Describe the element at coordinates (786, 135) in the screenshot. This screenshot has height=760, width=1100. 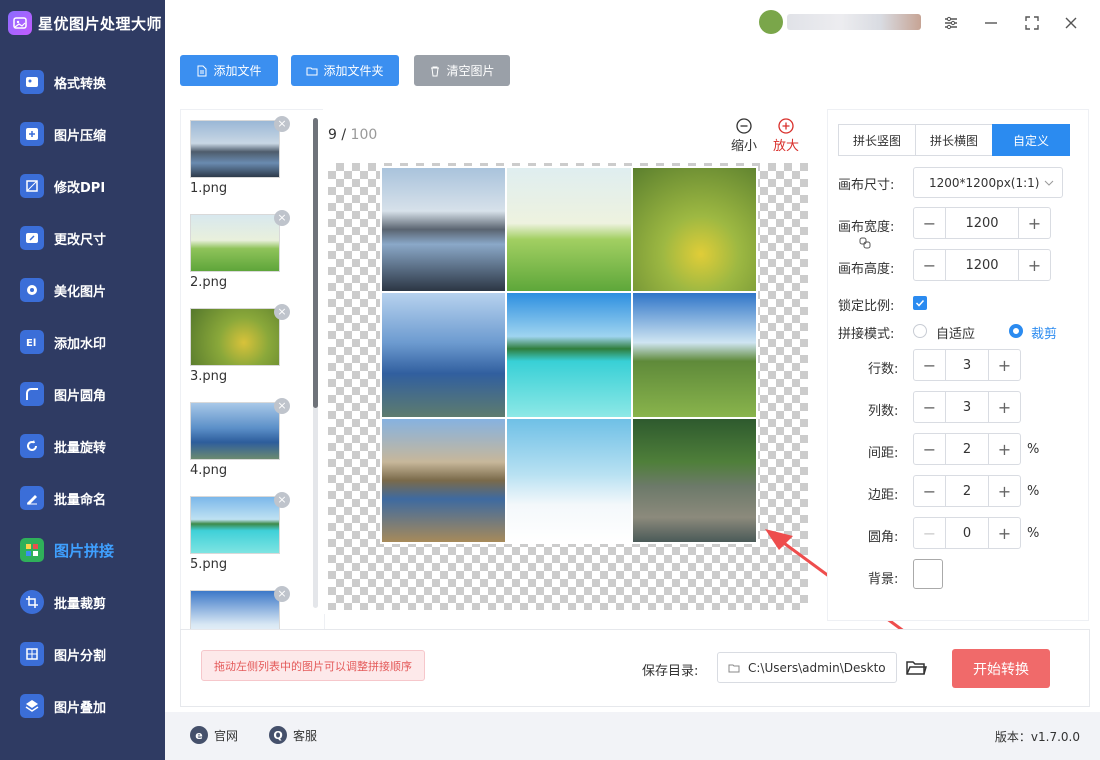
I see `zoom-in-button: 放大` at that location.